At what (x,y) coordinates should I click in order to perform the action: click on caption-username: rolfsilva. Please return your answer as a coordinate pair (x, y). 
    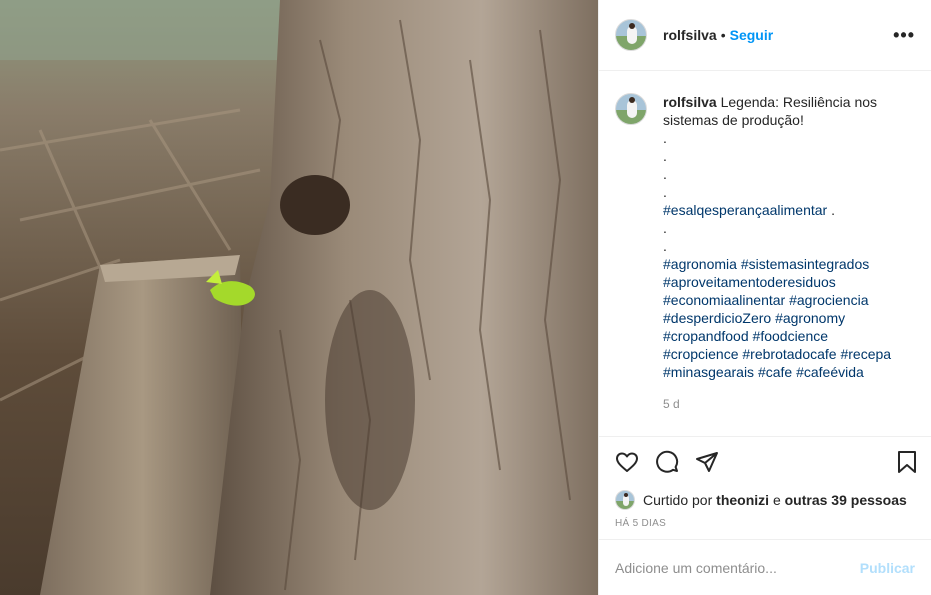
    Looking at the image, I should click on (690, 102).